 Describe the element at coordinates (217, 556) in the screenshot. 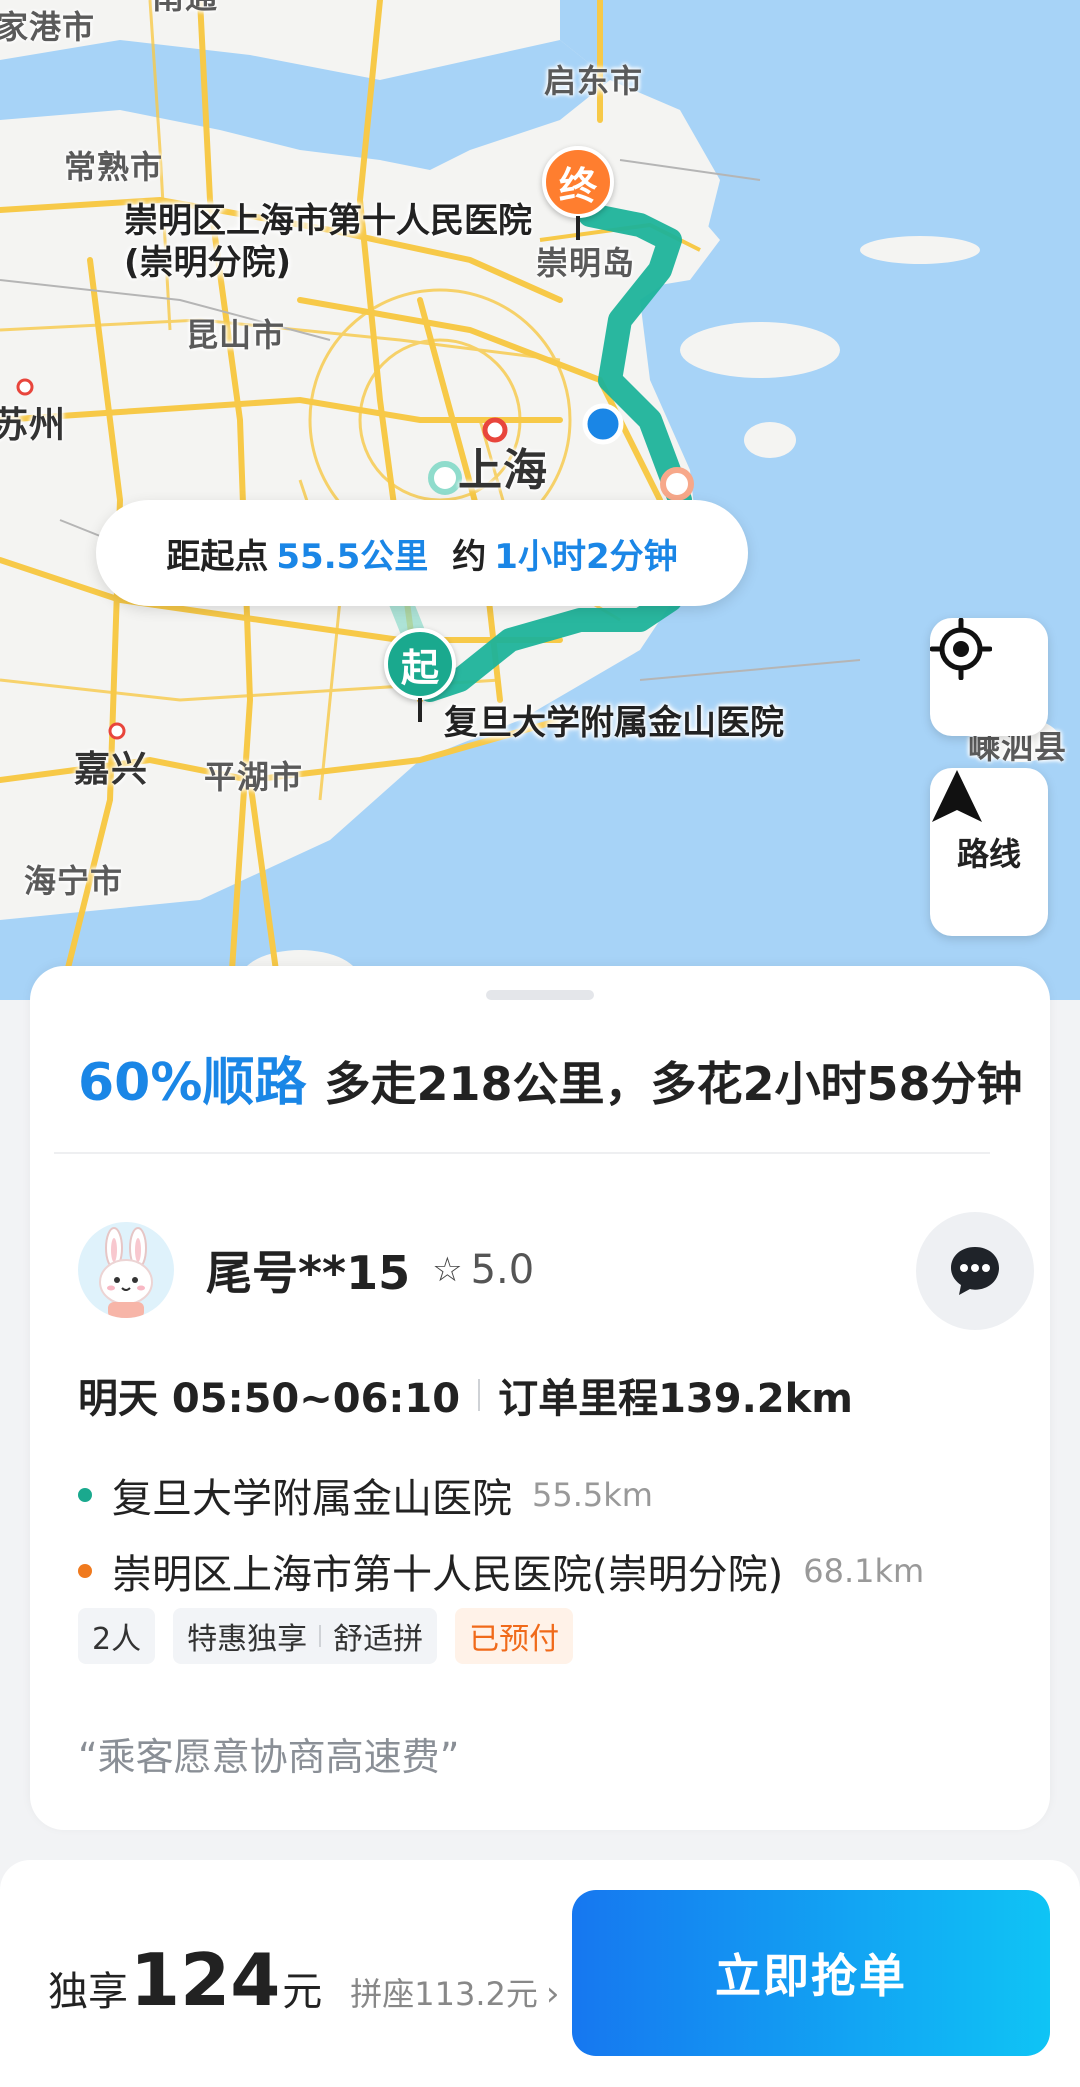

I see `distance-prefix: 距起点` at that location.